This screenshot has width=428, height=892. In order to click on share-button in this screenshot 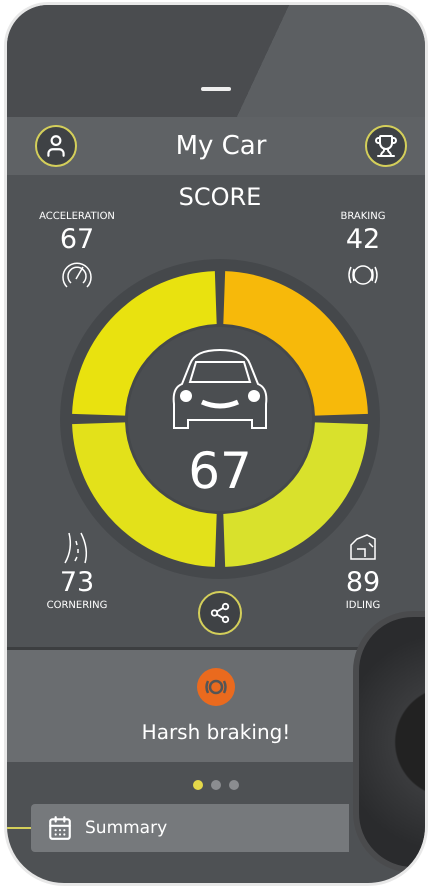, I will do `click(220, 613)`.